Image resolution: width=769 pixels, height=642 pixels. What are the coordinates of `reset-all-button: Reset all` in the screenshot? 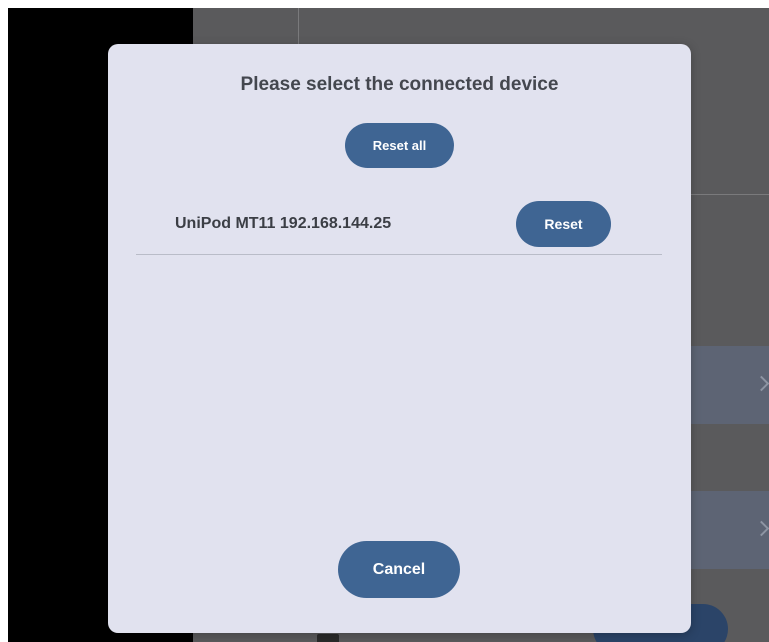 It's located at (399, 145).